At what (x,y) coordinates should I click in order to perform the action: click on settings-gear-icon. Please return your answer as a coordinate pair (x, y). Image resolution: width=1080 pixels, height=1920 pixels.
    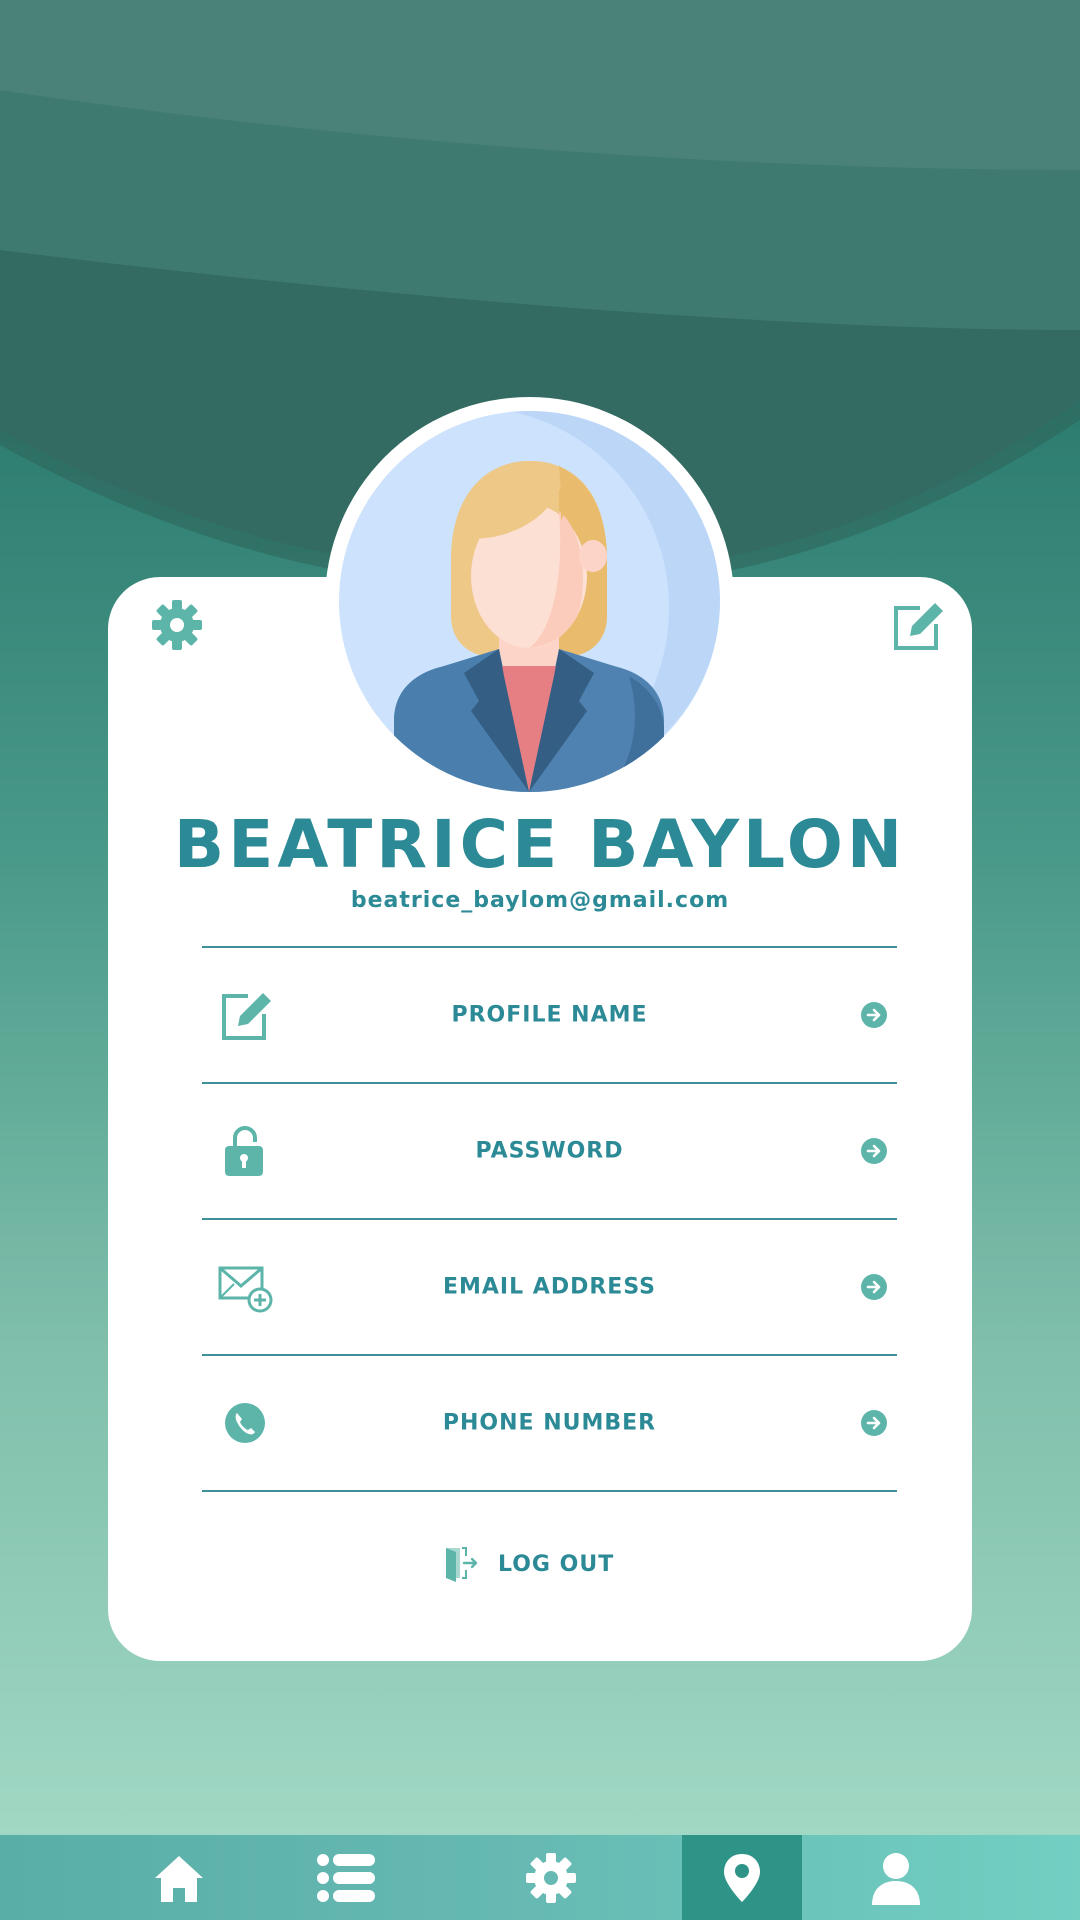
    Looking at the image, I should click on (177, 625).